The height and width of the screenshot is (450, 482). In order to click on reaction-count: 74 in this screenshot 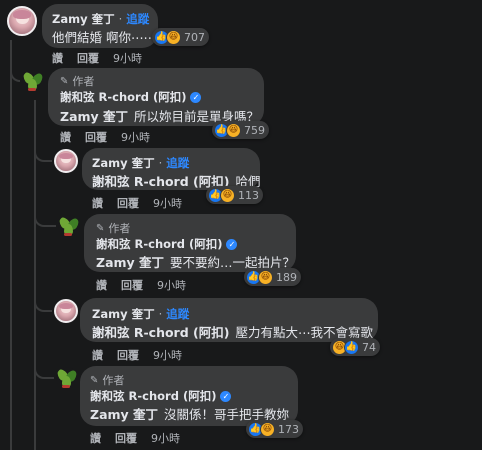, I will do `click(369, 347)`.